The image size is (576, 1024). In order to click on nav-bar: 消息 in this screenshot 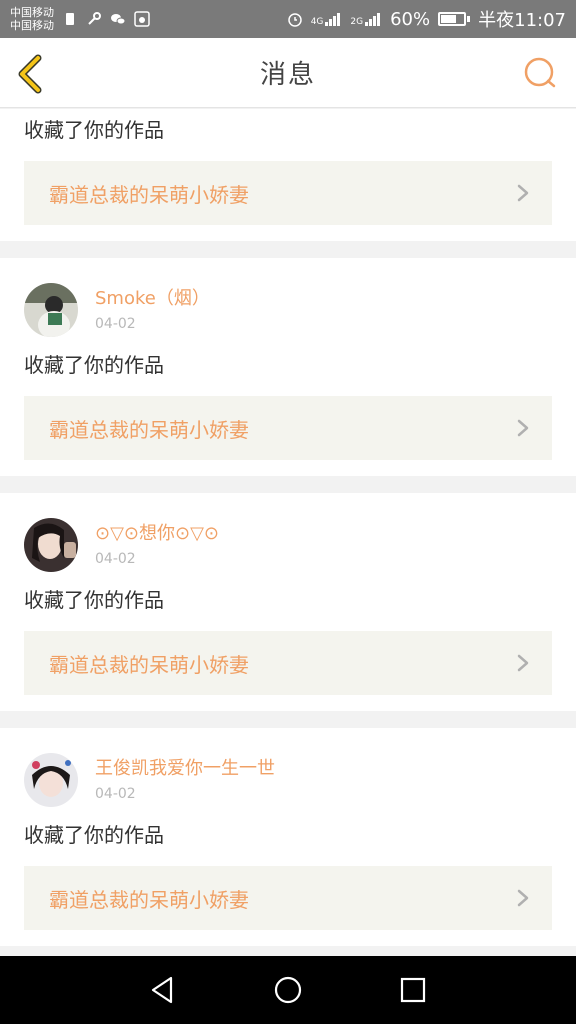, I will do `click(288, 73)`.